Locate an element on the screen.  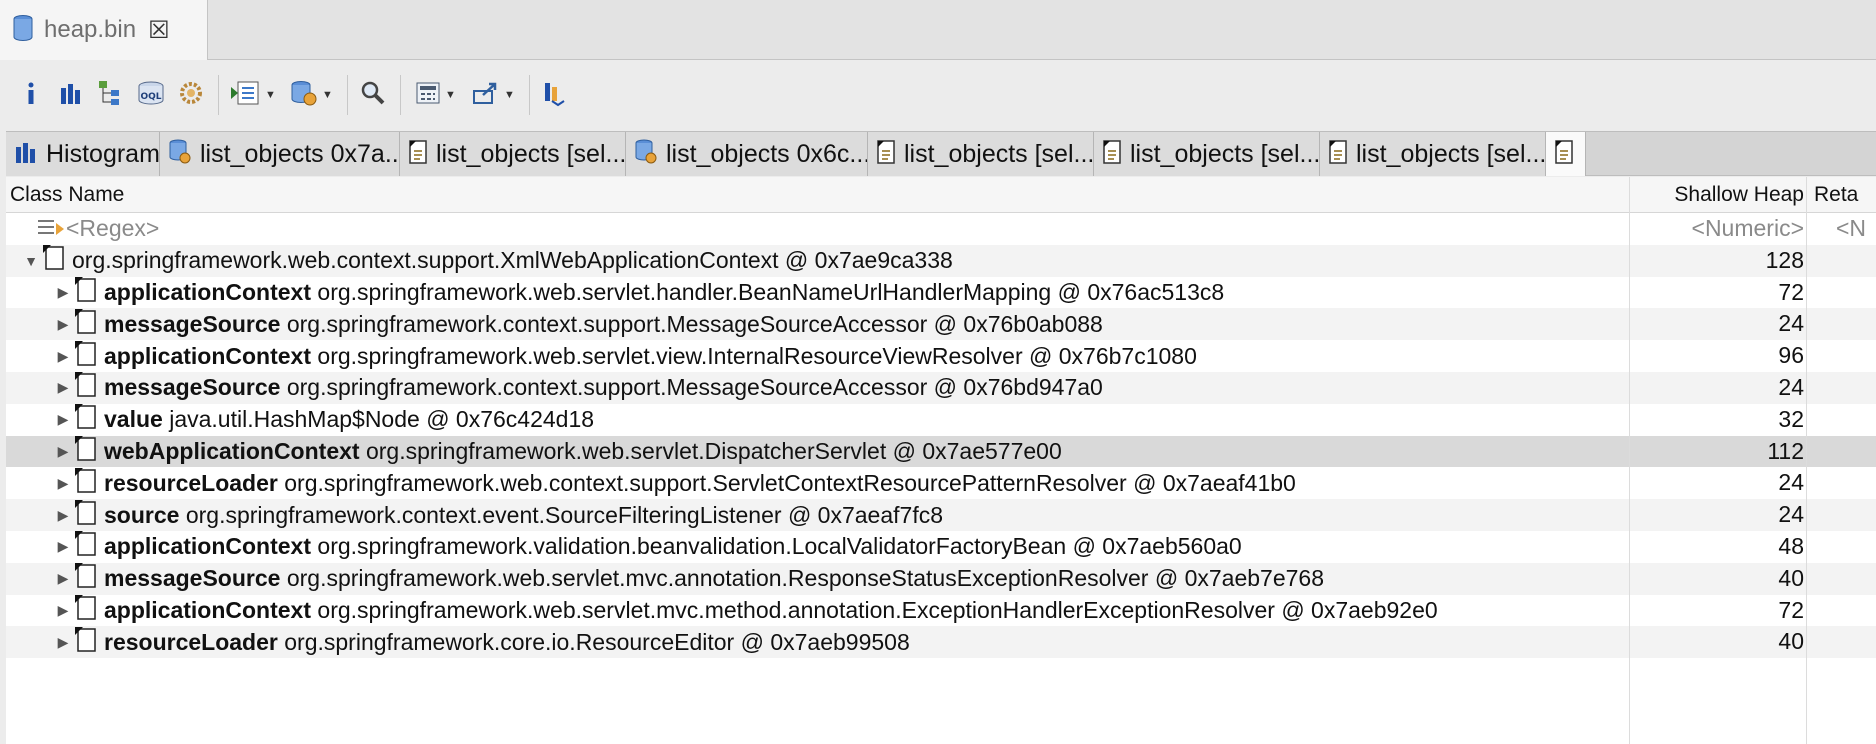
column-header-class-name: Class Name is located at coordinates (810, 195).